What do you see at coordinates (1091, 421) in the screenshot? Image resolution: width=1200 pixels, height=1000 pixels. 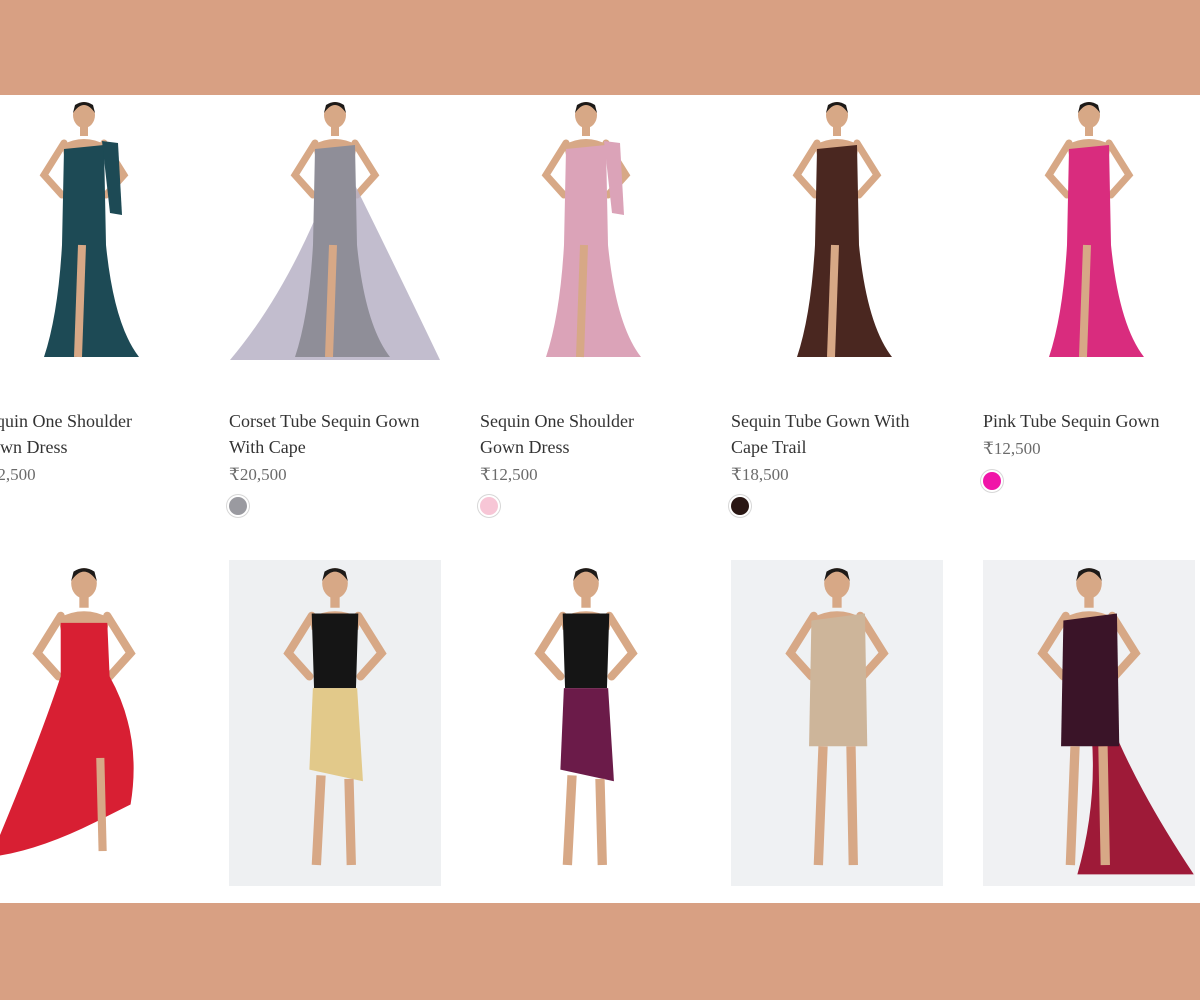 I see `product-title: Pink Tube Sequin Gown` at bounding box center [1091, 421].